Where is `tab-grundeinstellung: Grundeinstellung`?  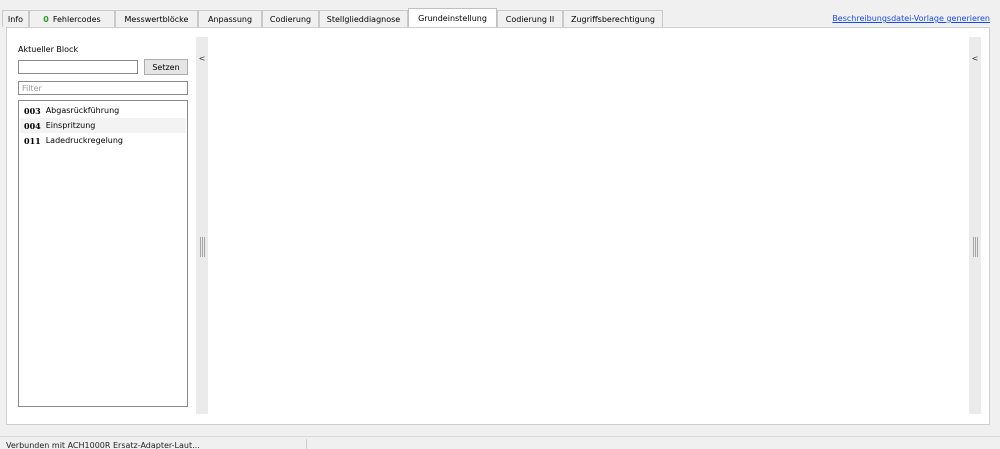
tab-grundeinstellung: Grundeinstellung is located at coordinates (452, 17).